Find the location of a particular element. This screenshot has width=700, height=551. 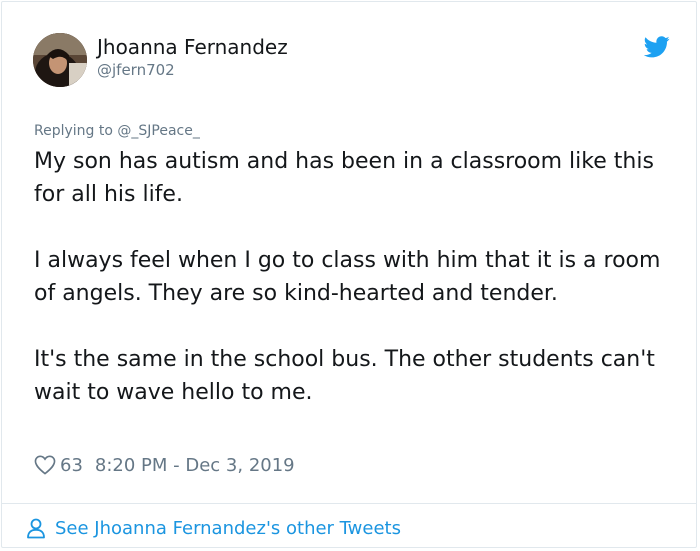

twitter-bird-icon is located at coordinates (656, 47).